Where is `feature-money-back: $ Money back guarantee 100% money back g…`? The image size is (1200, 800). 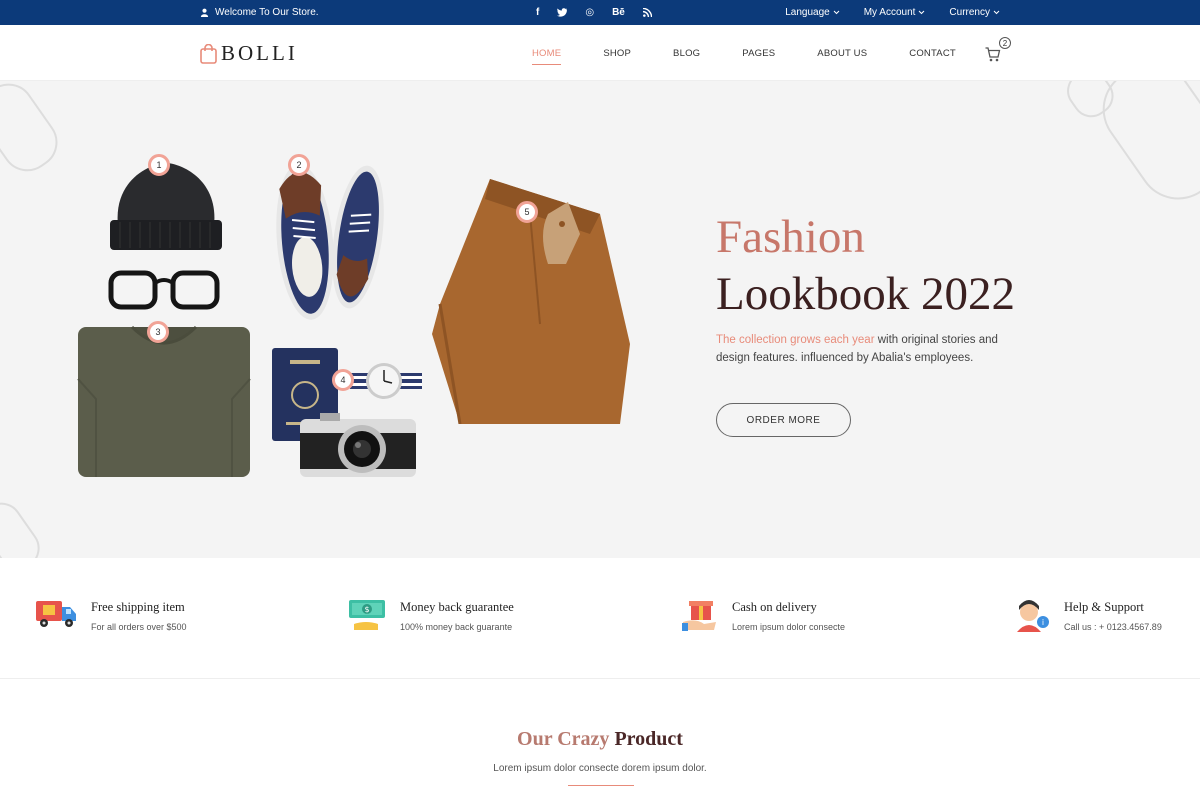 feature-money-back: $ Money back guarantee 100% money back g… is located at coordinates (431, 615).